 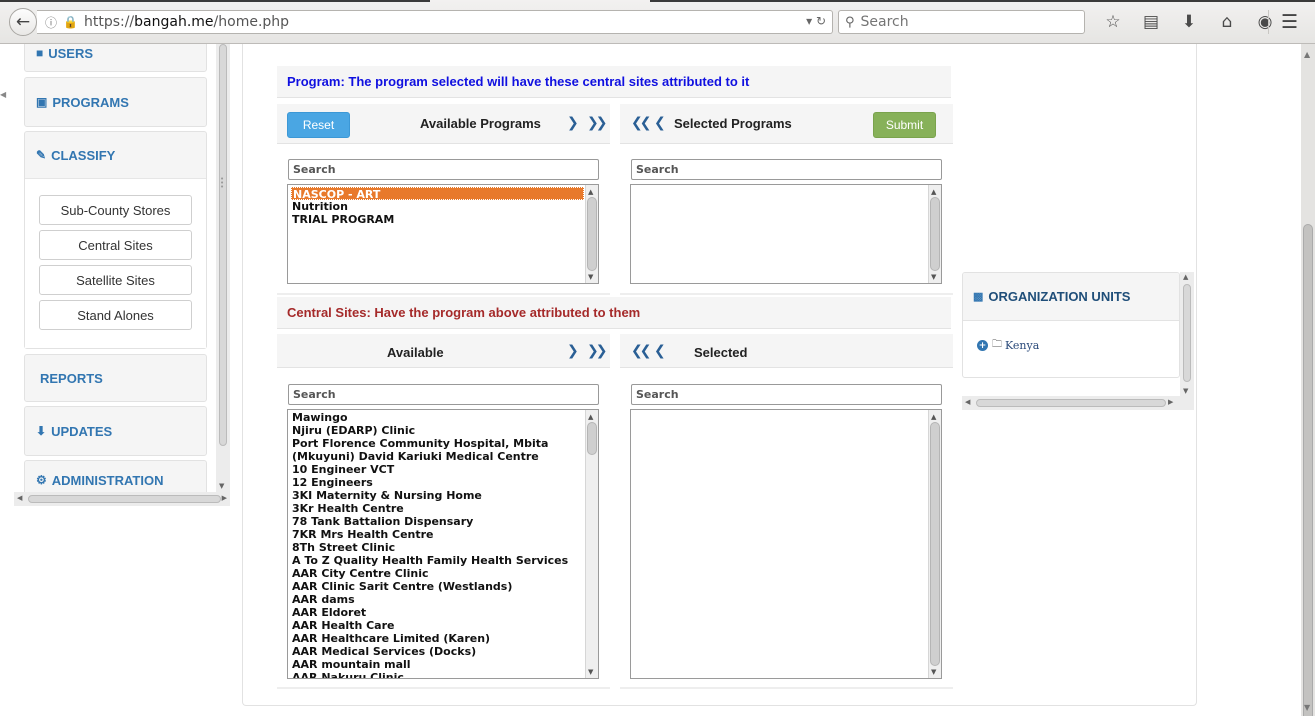 What do you see at coordinates (115, 58) in the screenshot?
I see `sidebar-item-users: ■ USERS` at bounding box center [115, 58].